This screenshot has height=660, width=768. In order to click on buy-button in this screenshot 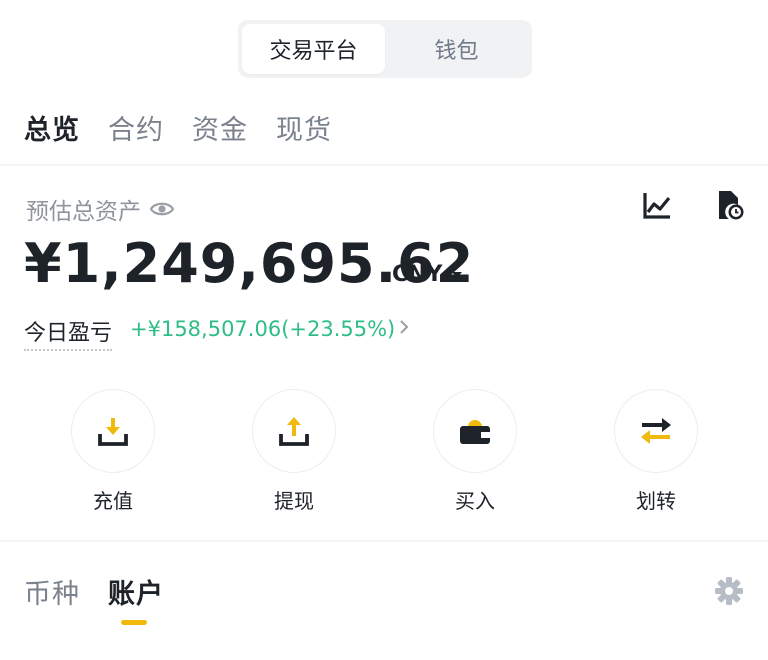, I will do `click(475, 431)`.